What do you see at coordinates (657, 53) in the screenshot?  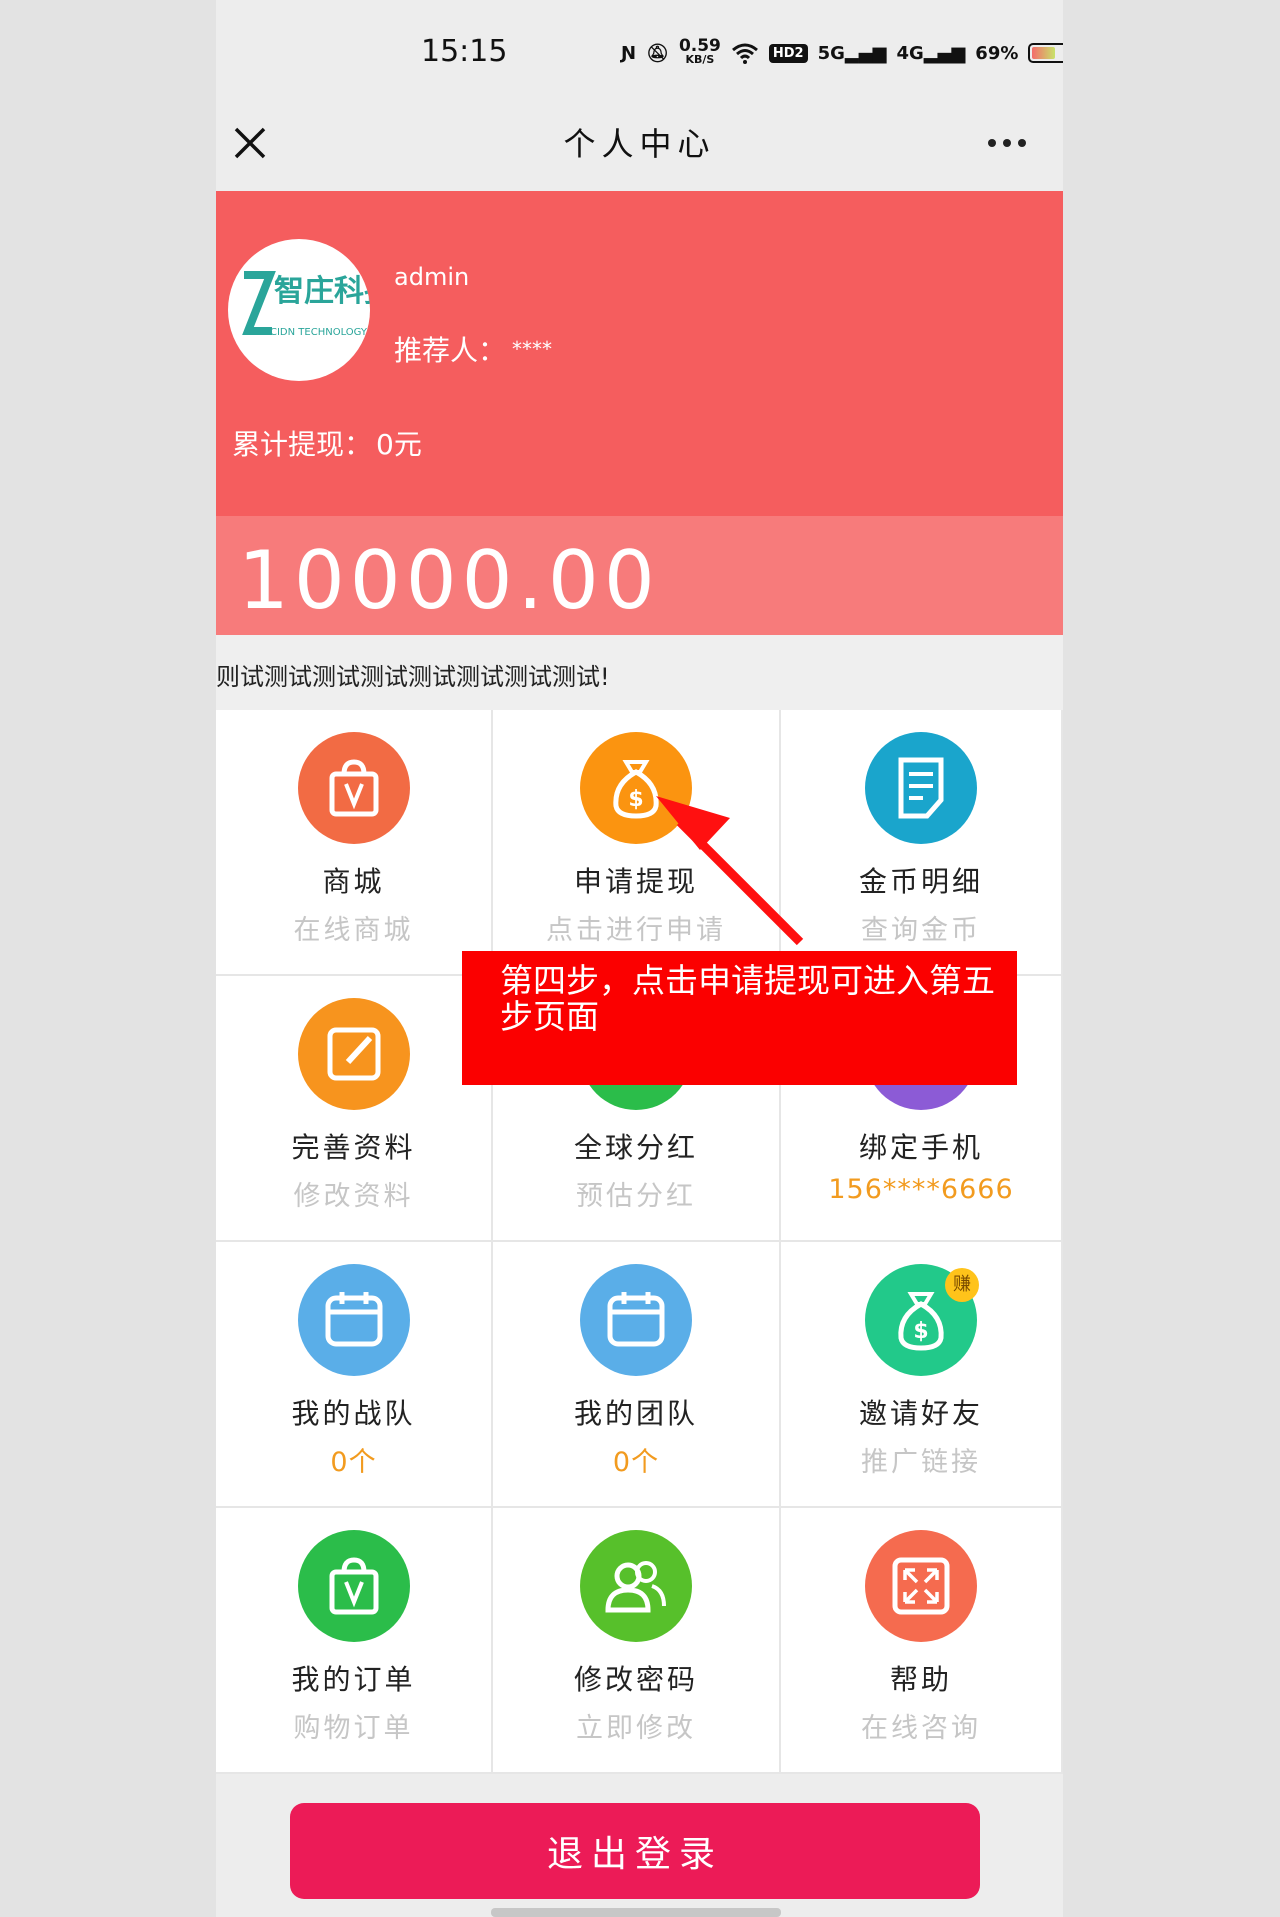 I see `mute-bell-icon: 🔕︎` at bounding box center [657, 53].